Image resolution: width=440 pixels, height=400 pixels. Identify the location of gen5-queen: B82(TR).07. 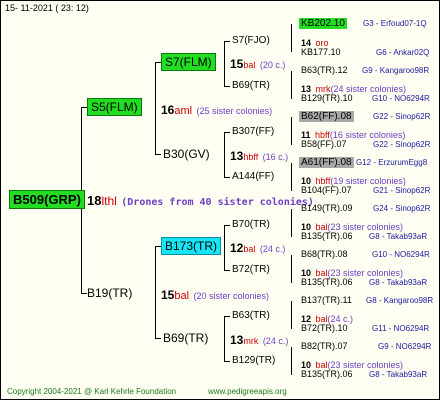
(324, 346).